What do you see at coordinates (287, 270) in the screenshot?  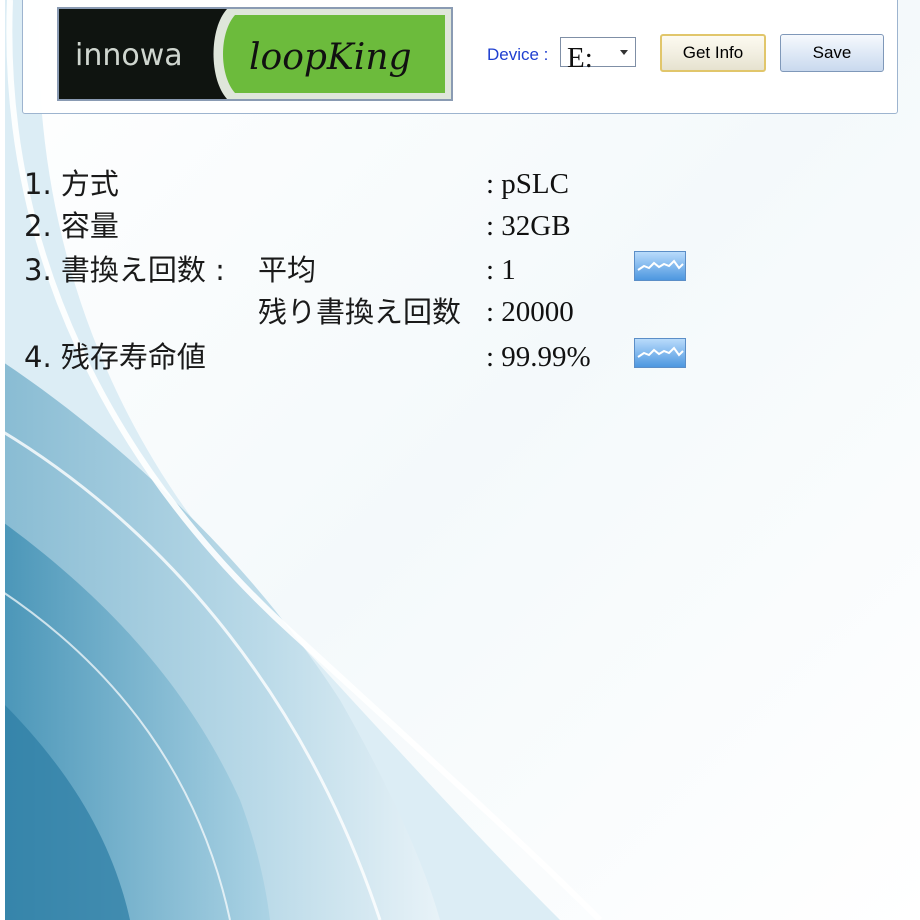 I see `average-label: 平均` at bounding box center [287, 270].